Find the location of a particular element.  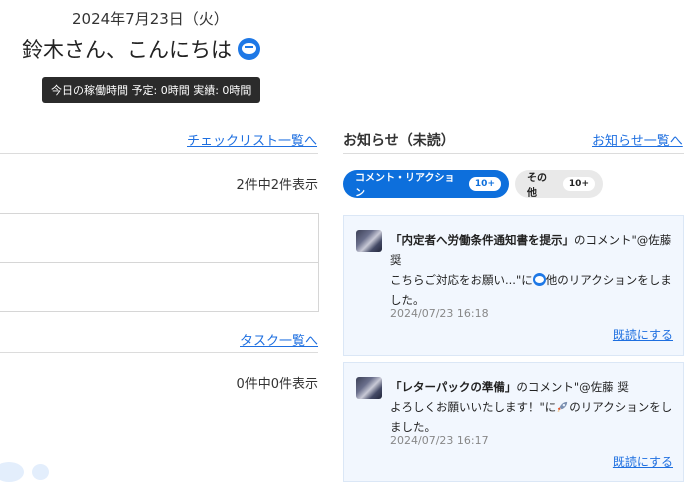

tab-label: その他 is located at coordinates (537, 186).